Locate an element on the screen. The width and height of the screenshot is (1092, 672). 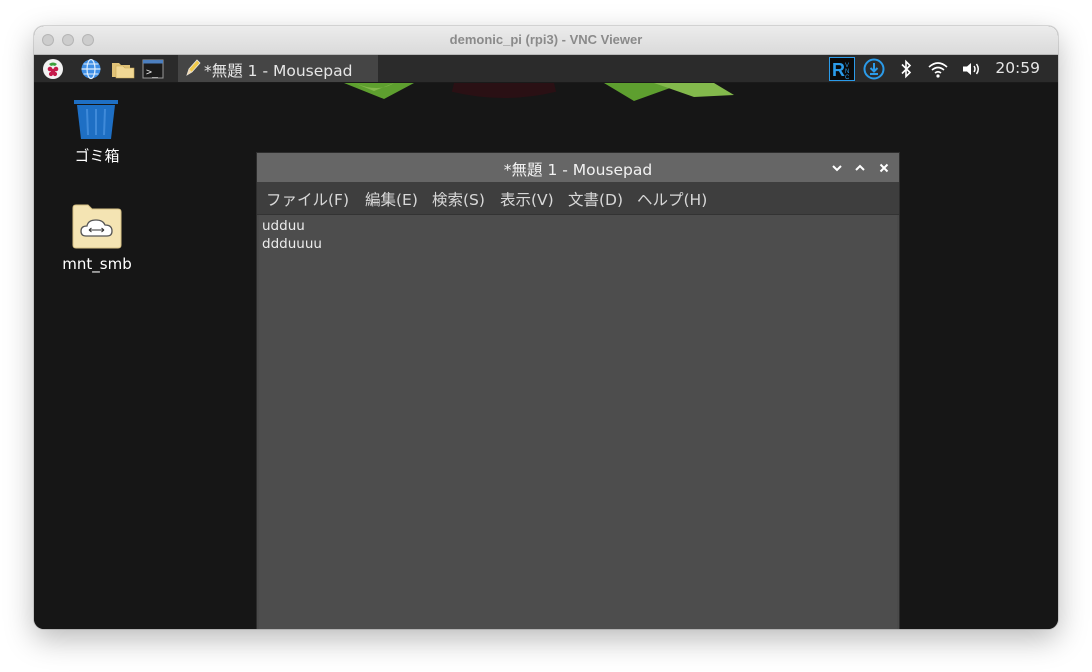
vnc-titlebar: demonic_pi (rpi3) - VNC Viewer is located at coordinates (546, 40).